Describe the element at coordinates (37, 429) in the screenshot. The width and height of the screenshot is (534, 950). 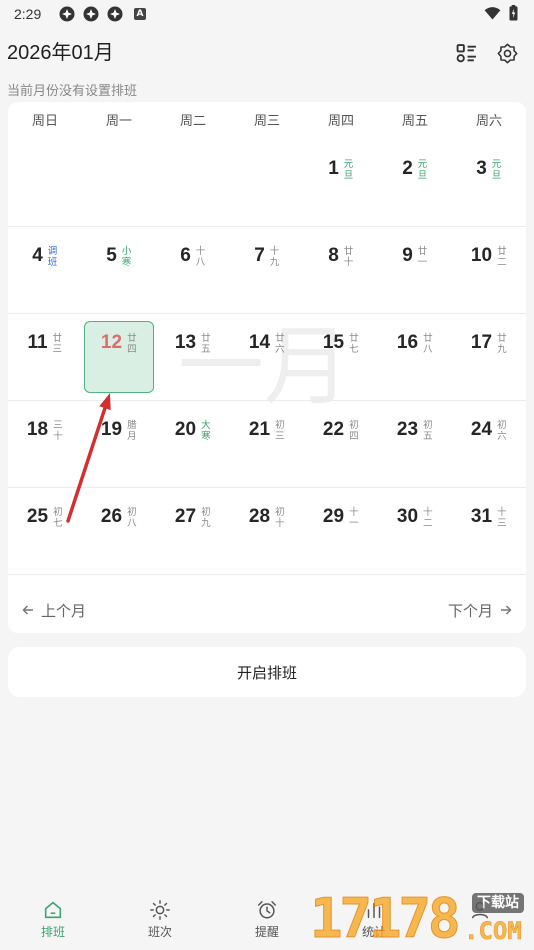
I see `day-number: 18` at that location.